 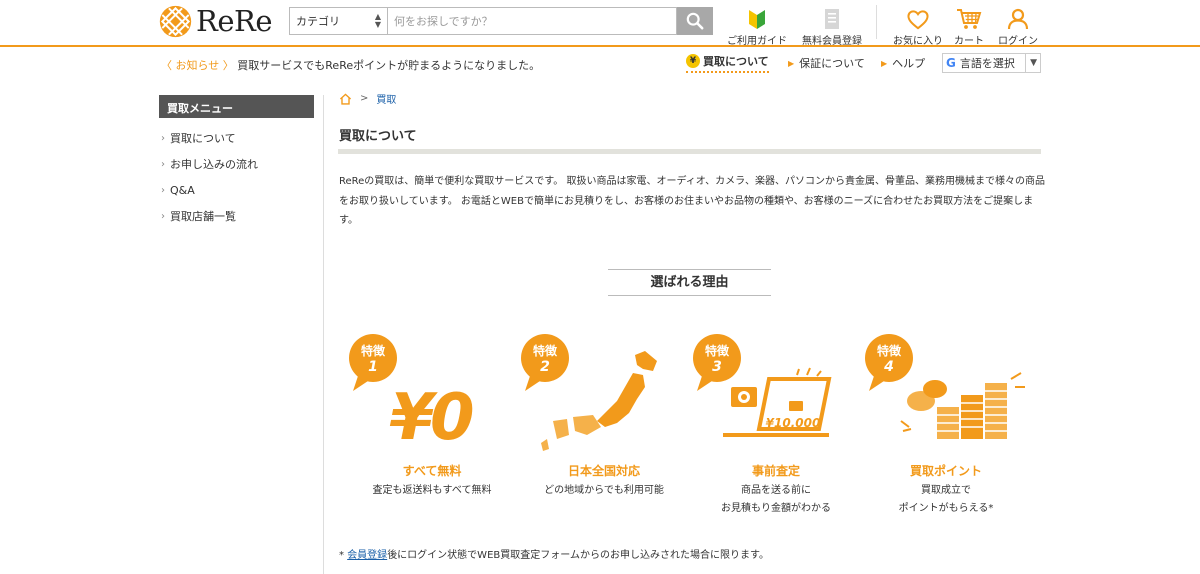 What do you see at coordinates (367, 555) in the screenshot?
I see `member-register-link: 会員登録` at bounding box center [367, 555].